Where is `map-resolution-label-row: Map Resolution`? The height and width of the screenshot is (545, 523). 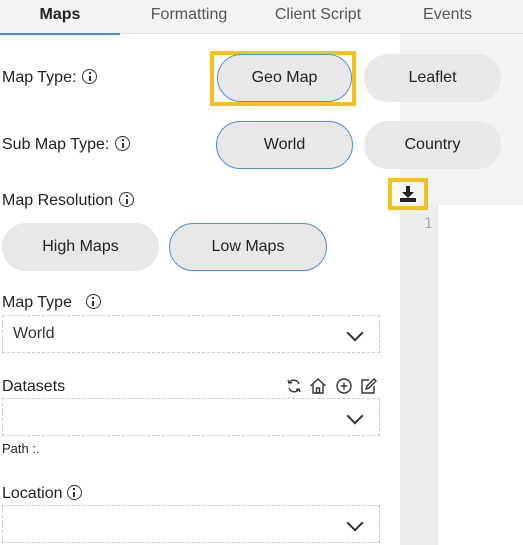 map-resolution-label-row: Map Resolution is located at coordinates (68, 201).